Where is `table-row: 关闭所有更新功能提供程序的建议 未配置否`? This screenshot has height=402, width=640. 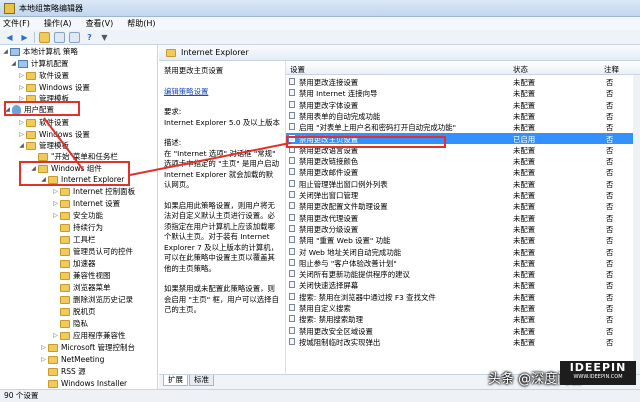 table-row: 关闭所有更新功能提供程序的建议 未配置否 is located at coordinates (463, 273).